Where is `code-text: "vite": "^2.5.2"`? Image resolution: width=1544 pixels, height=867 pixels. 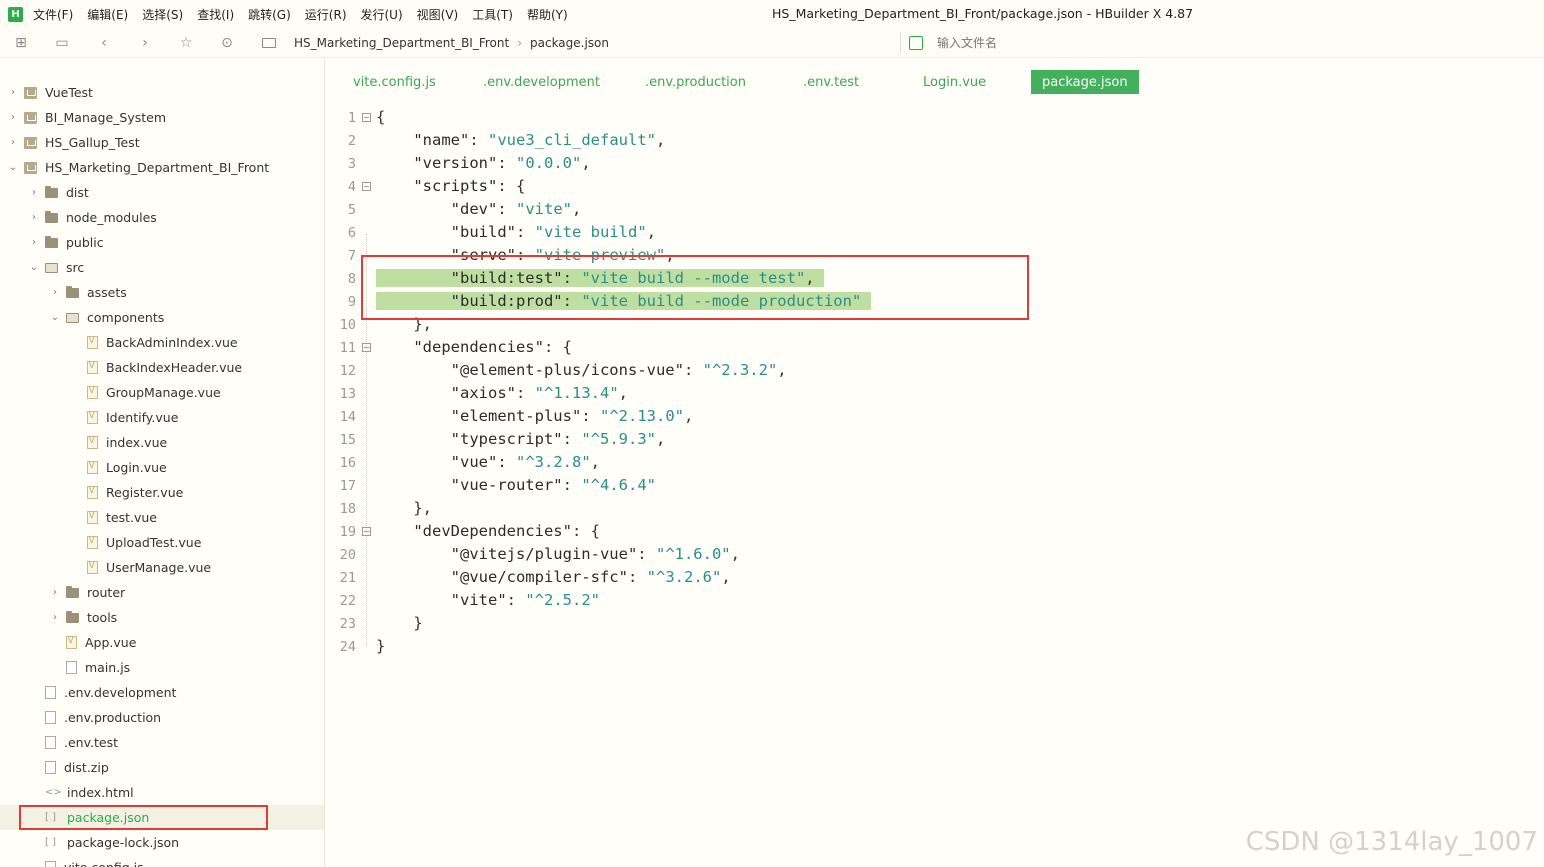 code-text: "vite": "^2.5.2" is located at coordinates (525, 600).